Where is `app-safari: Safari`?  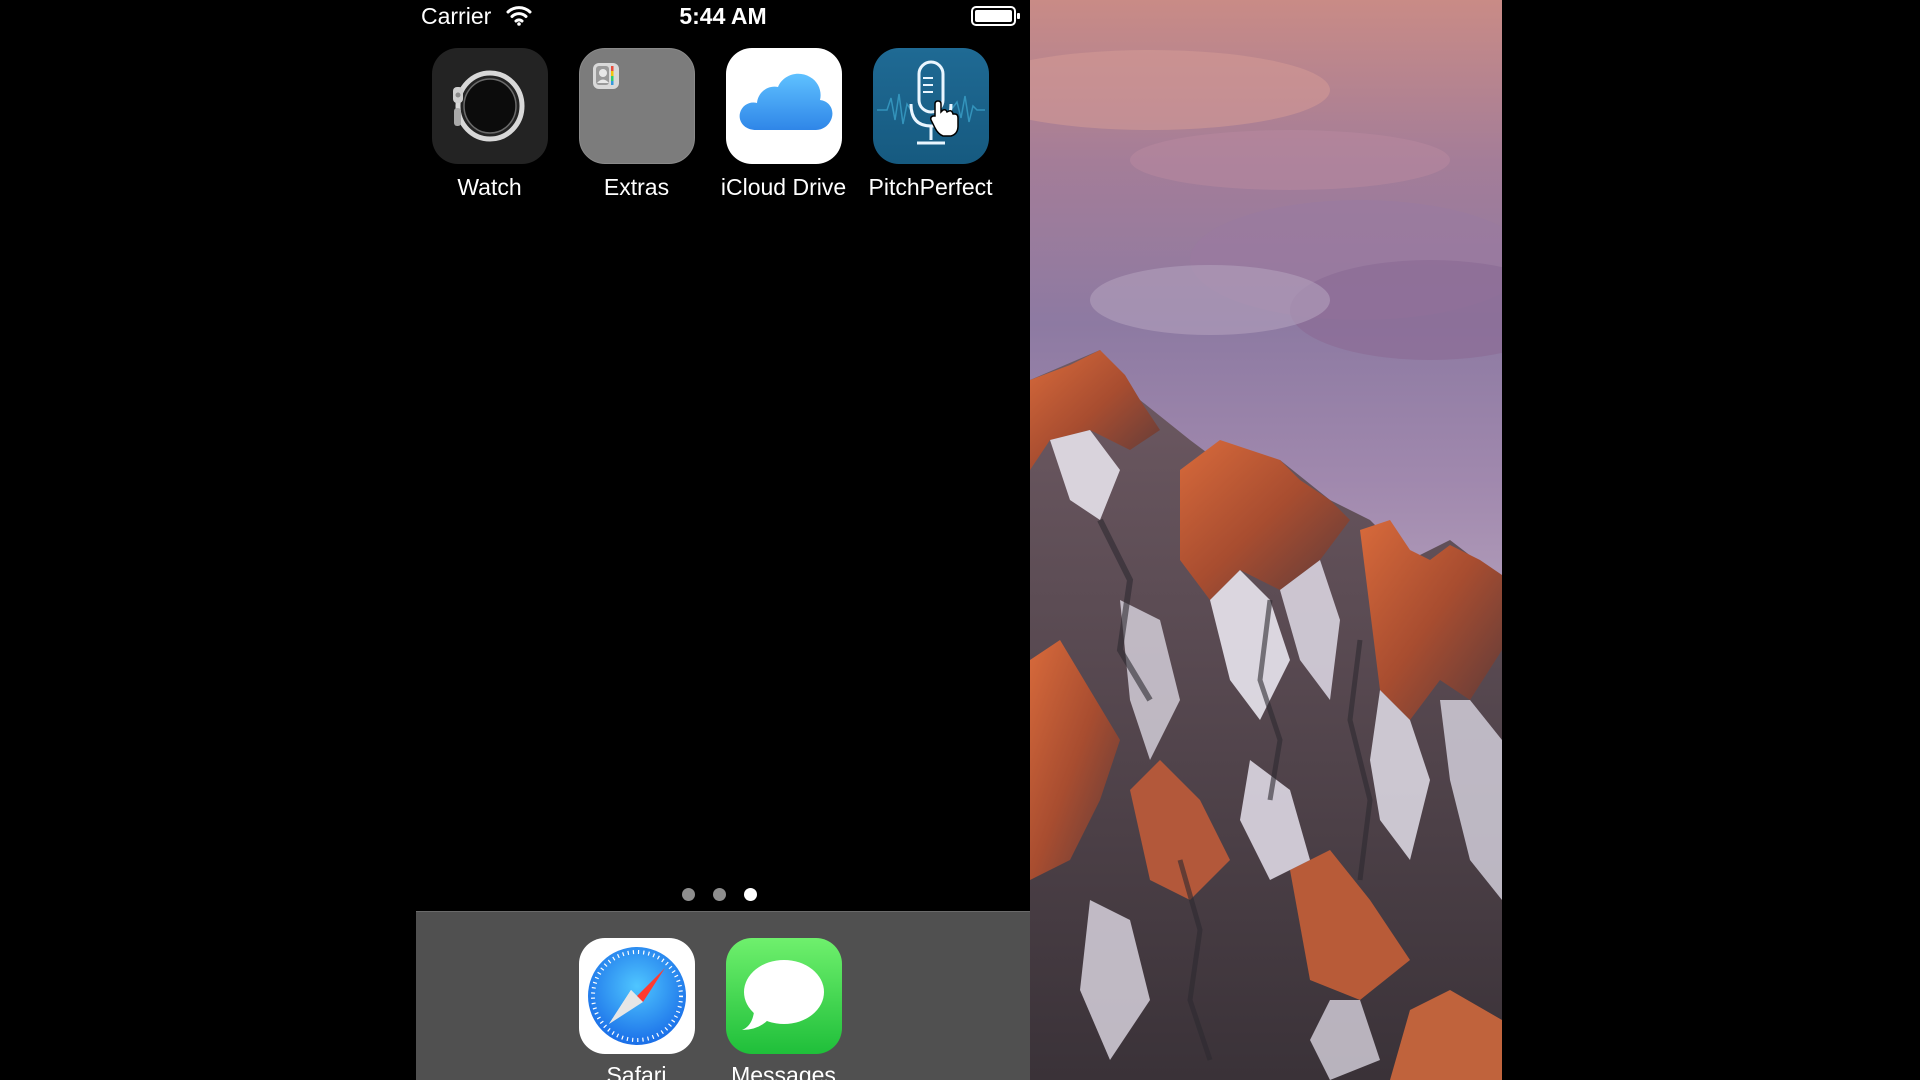 app-safari: Safari is located at coordinates (636, 1009).